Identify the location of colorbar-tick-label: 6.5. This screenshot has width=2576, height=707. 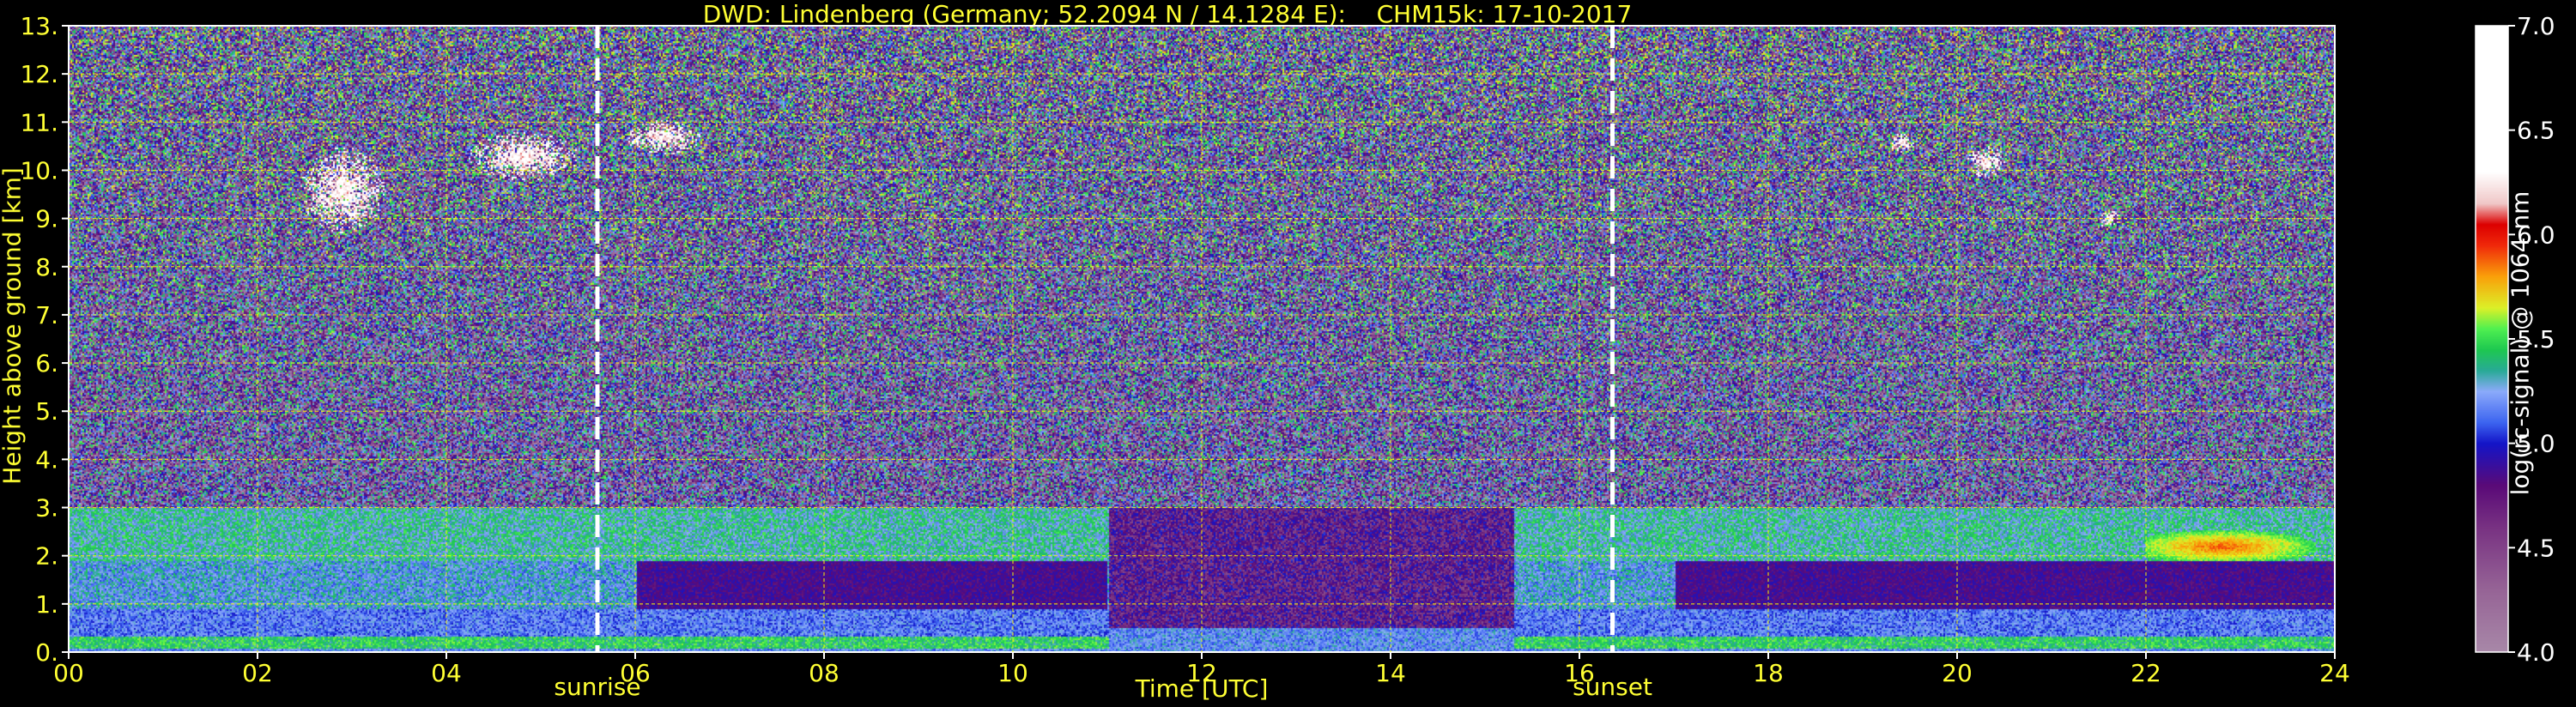
(2536, 131).